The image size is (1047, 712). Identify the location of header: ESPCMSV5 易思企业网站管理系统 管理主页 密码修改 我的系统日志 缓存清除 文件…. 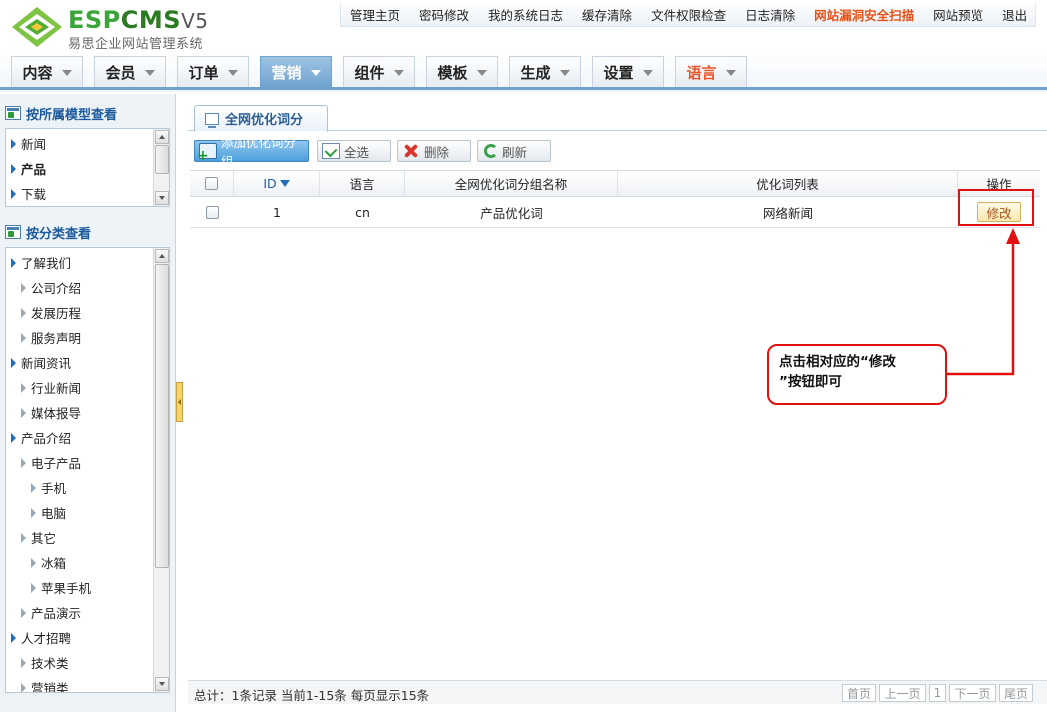
(523, 46).